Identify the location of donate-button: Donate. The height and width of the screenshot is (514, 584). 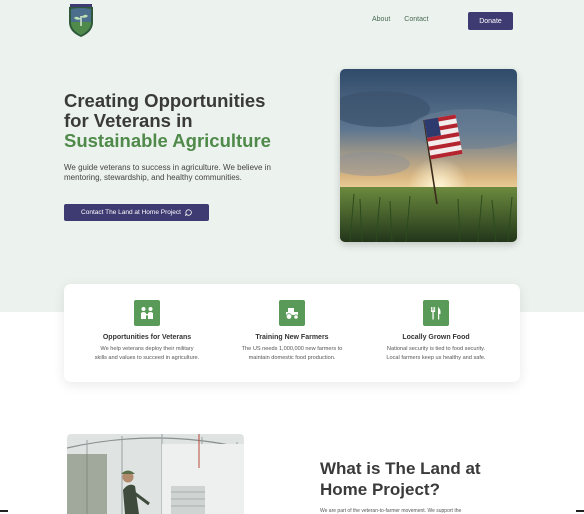
(490, 21).